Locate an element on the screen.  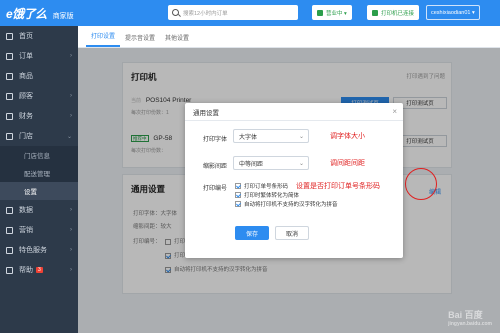
tab-other-settings: 其他设置 is located at coordinates (177, 40).